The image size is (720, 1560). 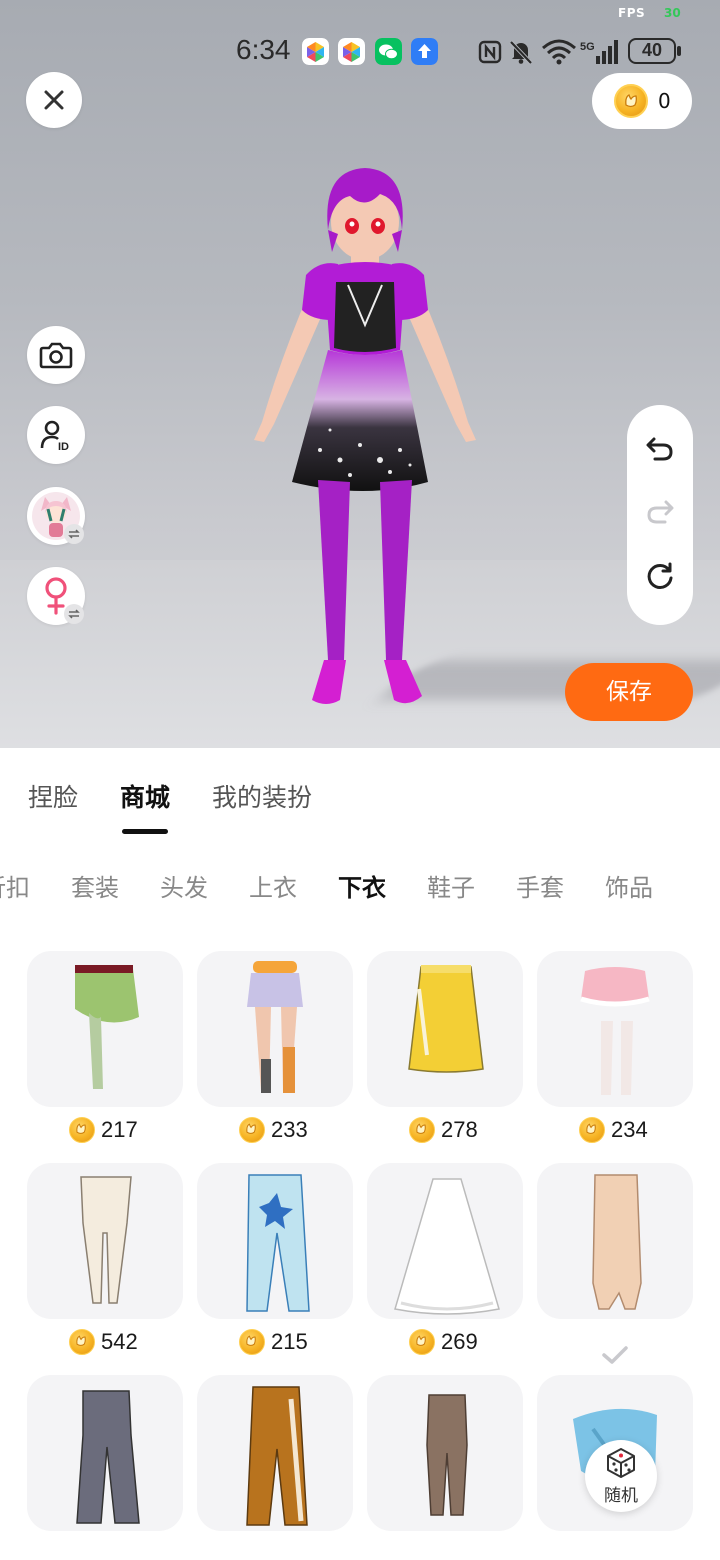 I want to click on item-card-brown-leggings, so click(x=445, y=1453).